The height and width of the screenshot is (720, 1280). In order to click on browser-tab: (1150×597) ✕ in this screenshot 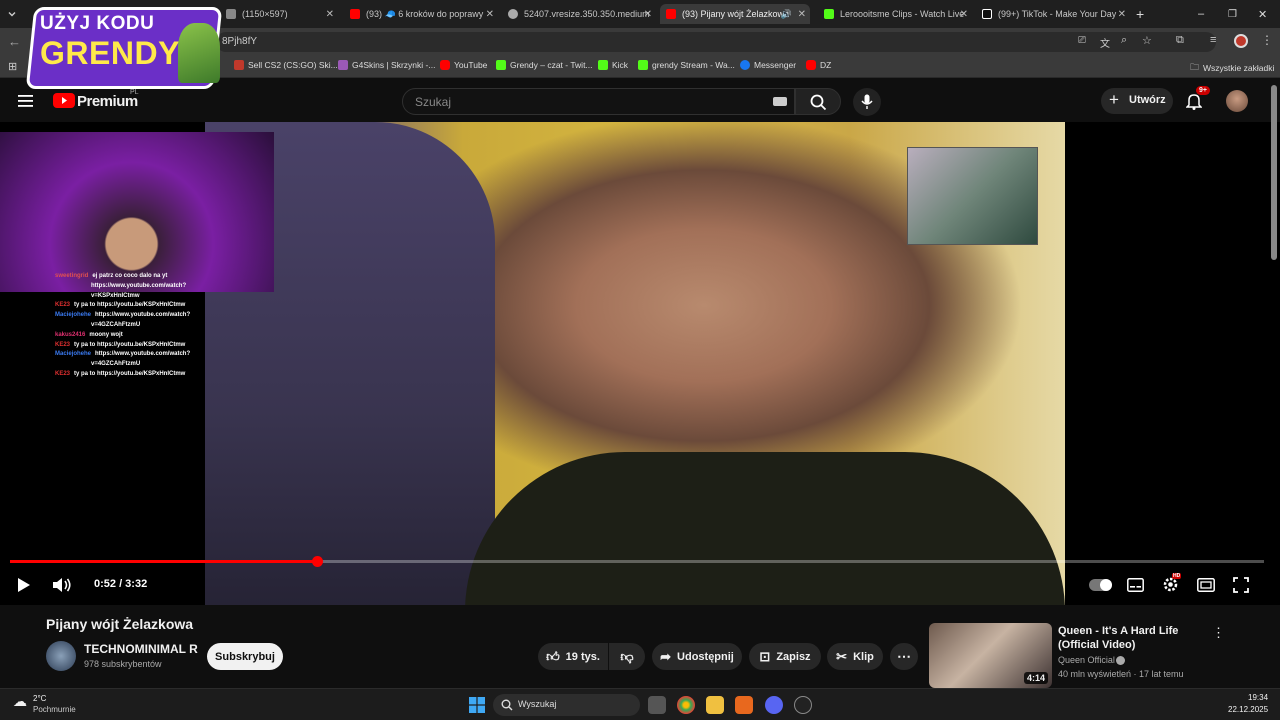, I will do `click(278, 14)`.